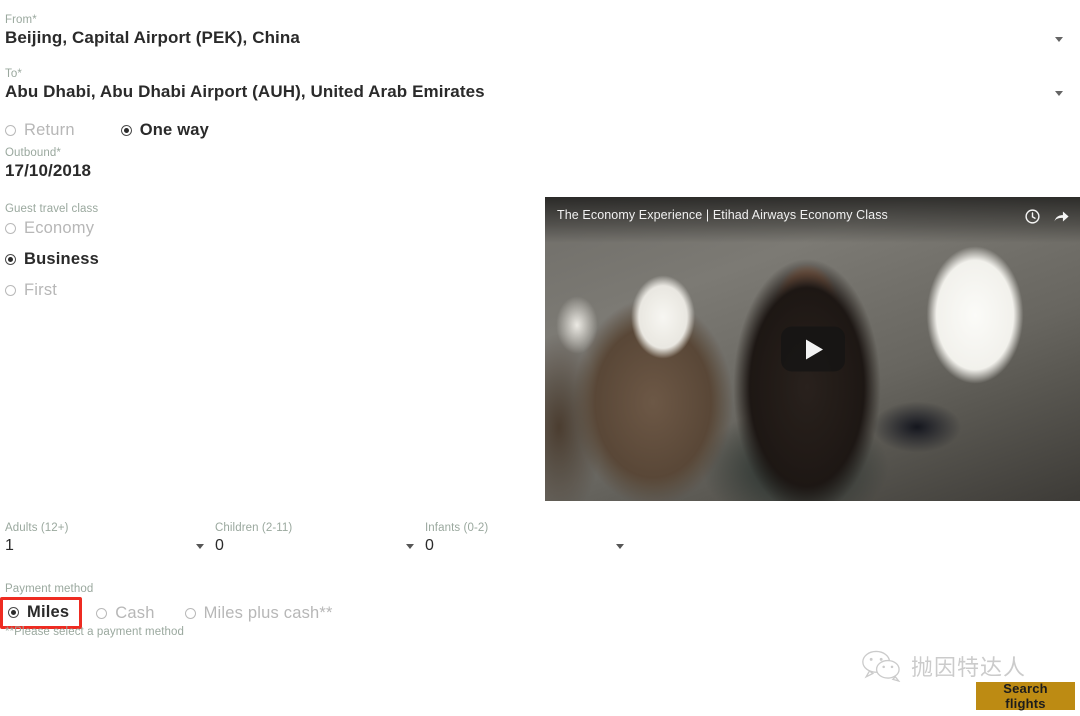  I want to click on share-icon, so click(1061, 216).